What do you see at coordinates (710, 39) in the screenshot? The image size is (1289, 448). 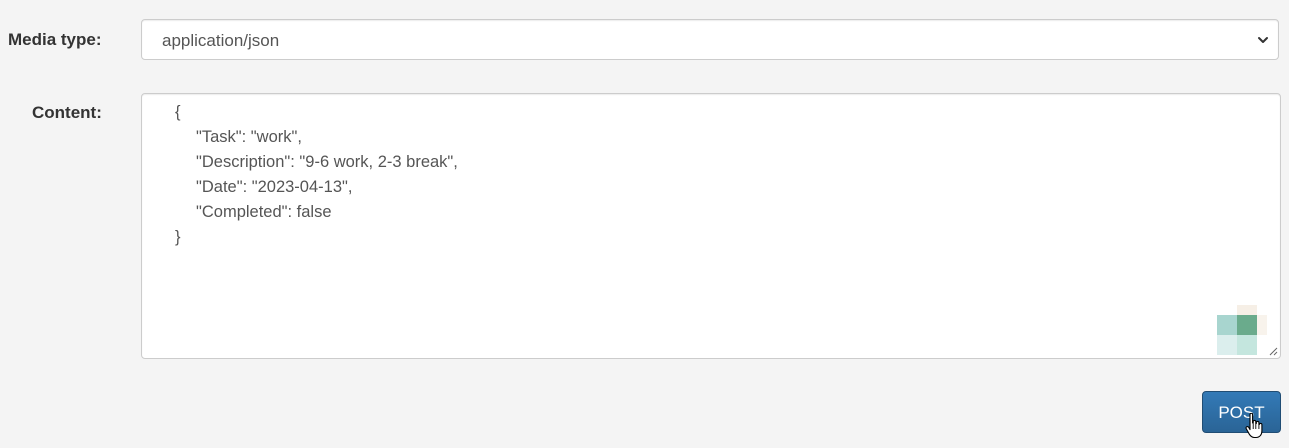 I see `media-type-select: application/json` at bounding box center [710, 39].